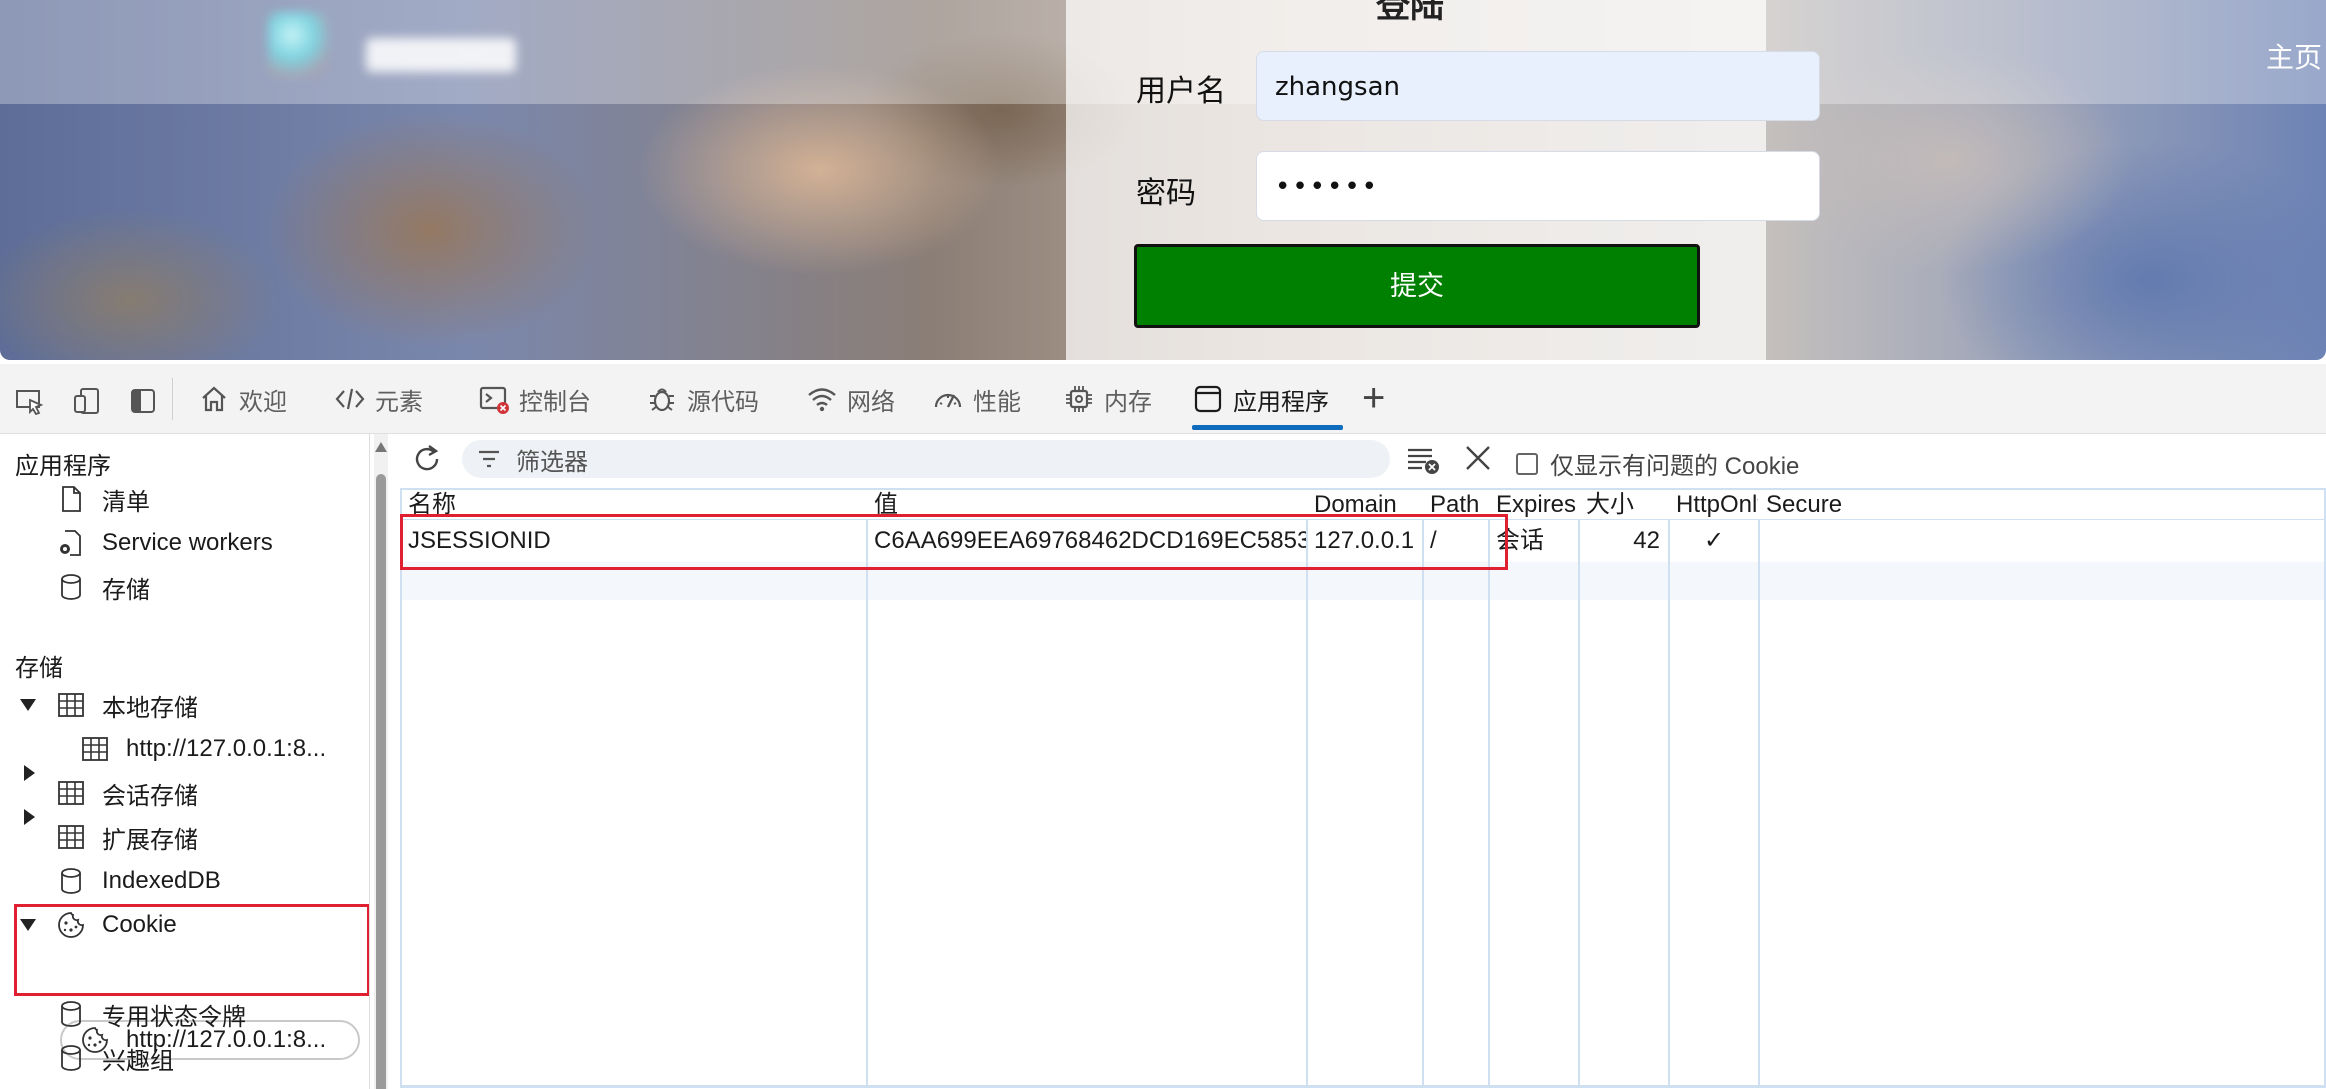 The image size is (2326, 1089). I want to click on sidebar-item-label: 本地存储, so click(150, 708).